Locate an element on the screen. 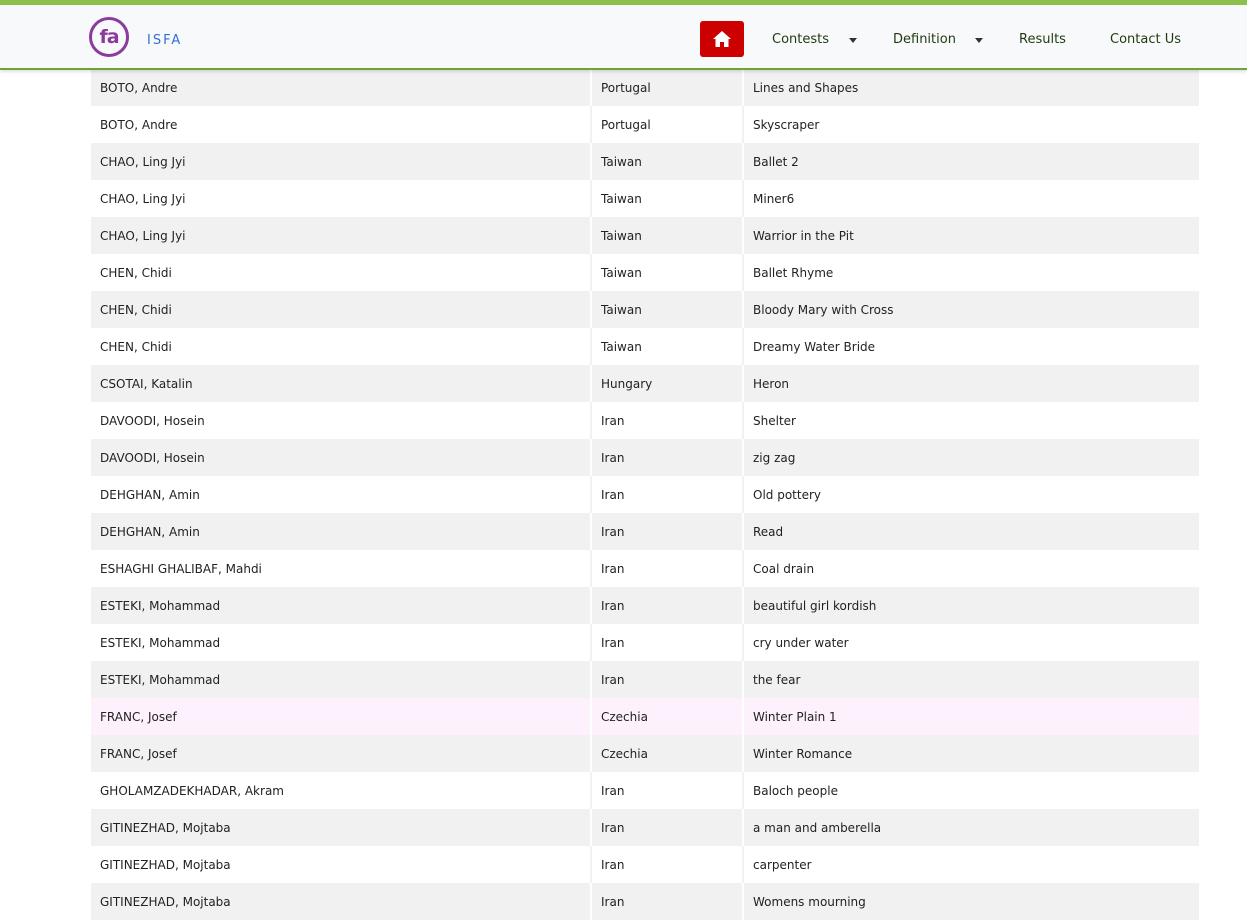  table-row: GITINEZHAD, Mojtaba Iran Womens mourning is located at coordinates (645, 901).